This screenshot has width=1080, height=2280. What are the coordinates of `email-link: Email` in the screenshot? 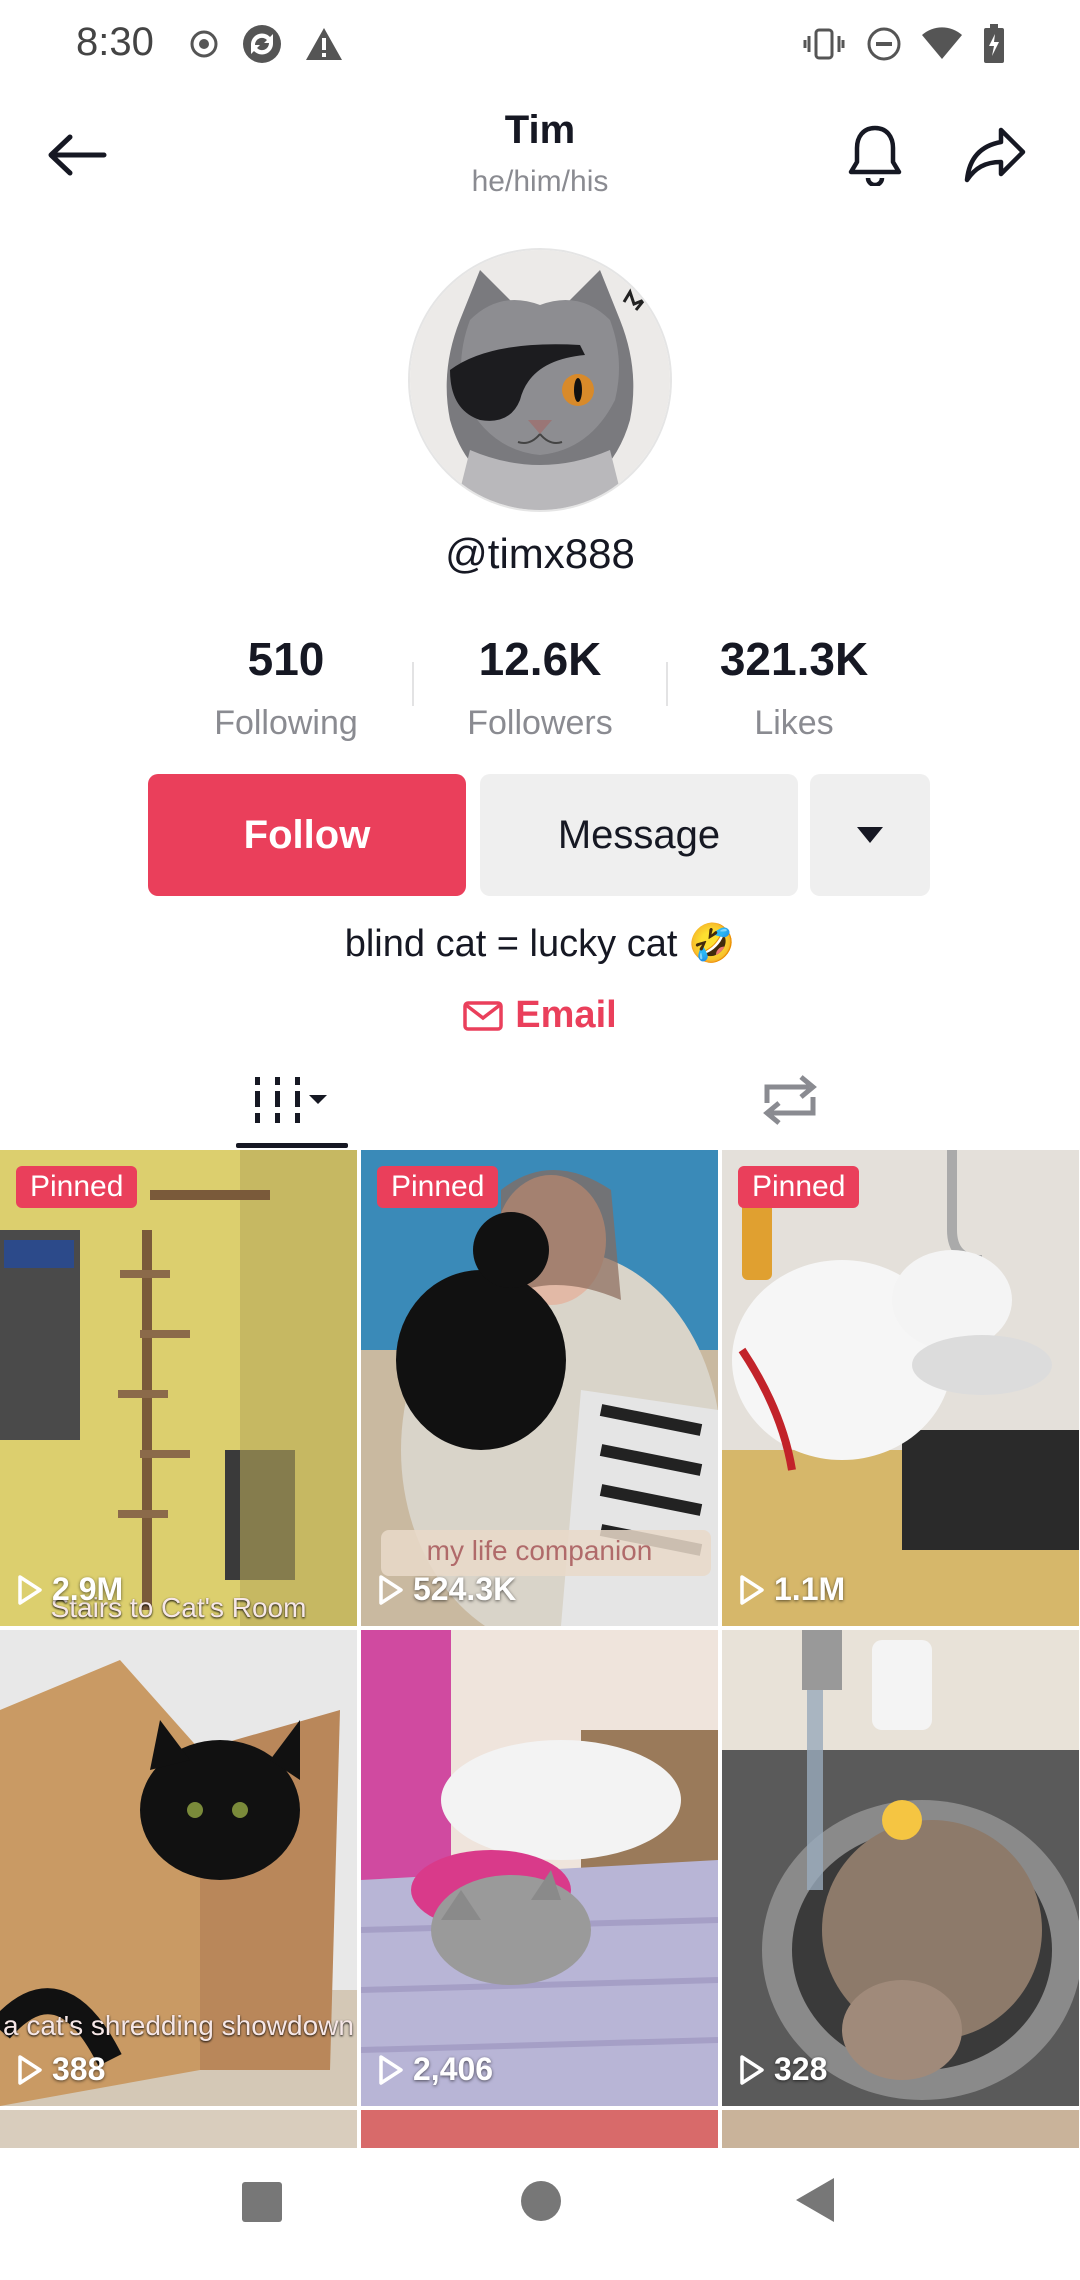 It's located at (540, 1015).